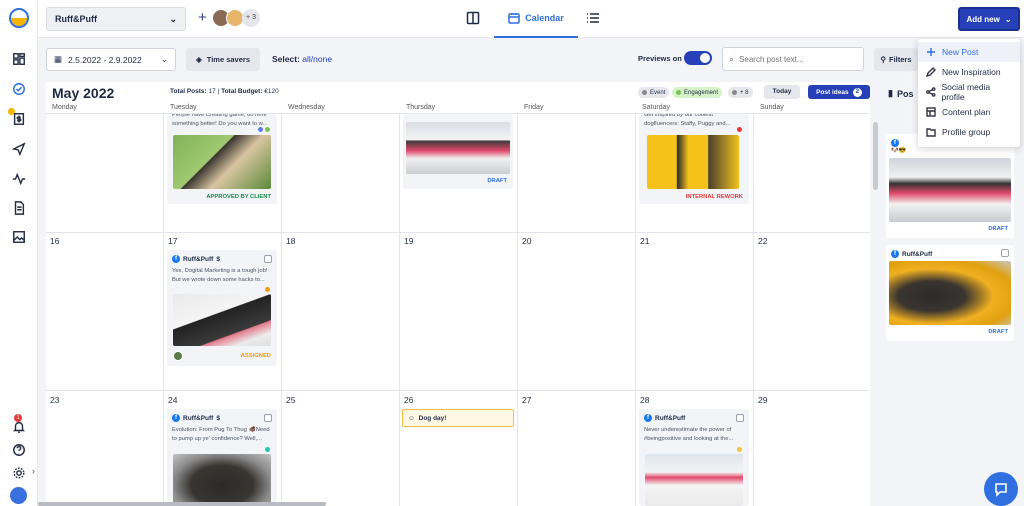 The image size is (1024, 506). I want to click on idea-card: f Ruff&Puff DRAFT, so click(950, 293).